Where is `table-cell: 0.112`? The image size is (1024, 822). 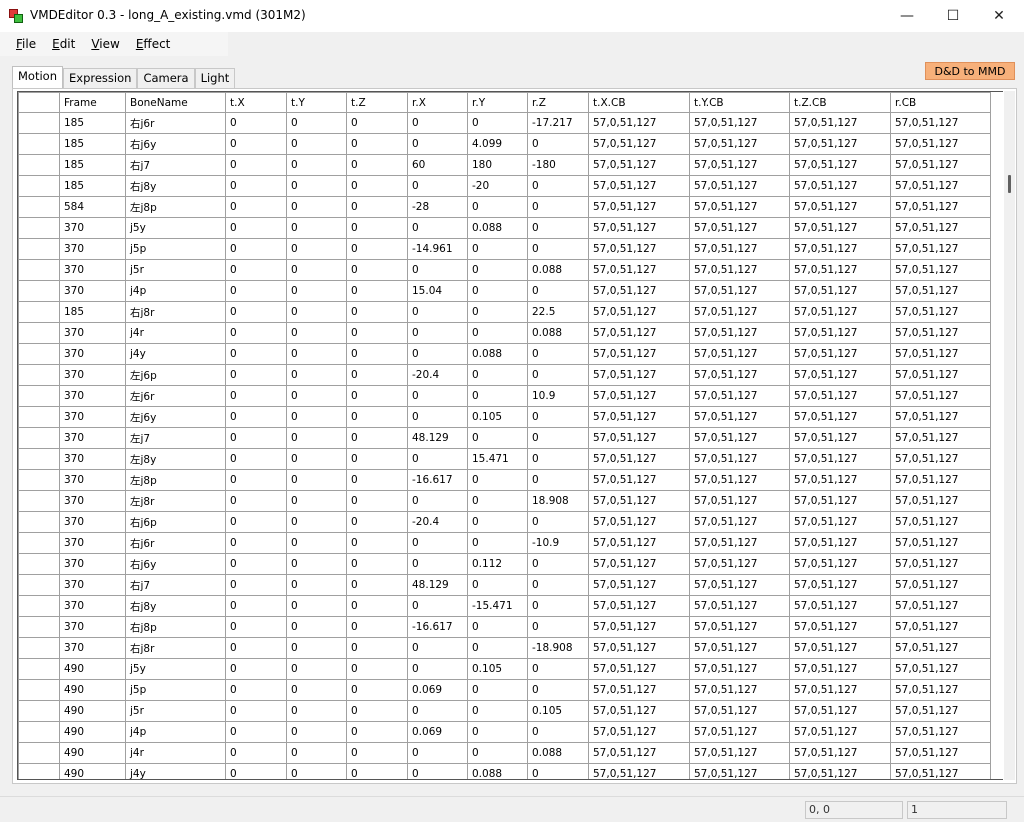 table-cell: 0.112 is located at coordinates (497, 564).